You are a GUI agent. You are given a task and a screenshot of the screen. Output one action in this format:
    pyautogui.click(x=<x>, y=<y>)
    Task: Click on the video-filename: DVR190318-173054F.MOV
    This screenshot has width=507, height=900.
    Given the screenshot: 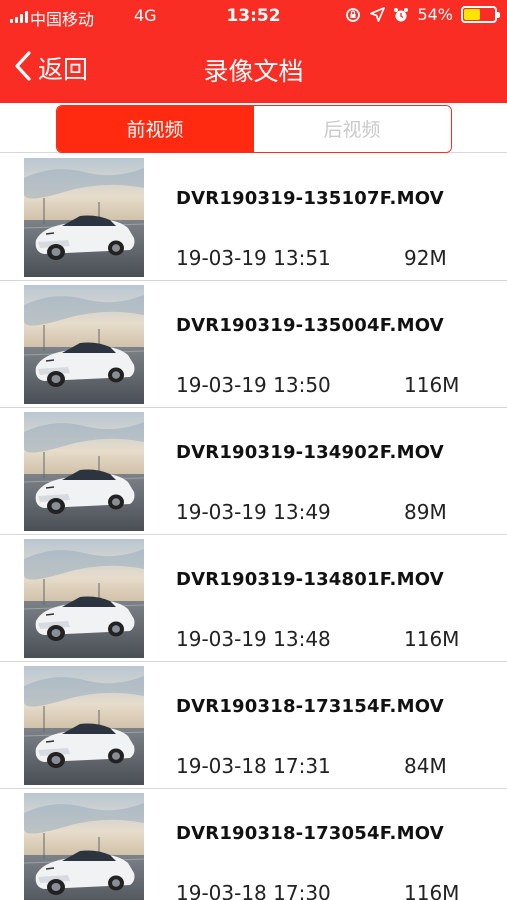 What is the action you would take?
    pyautogui.click(x=310, y=833)
    